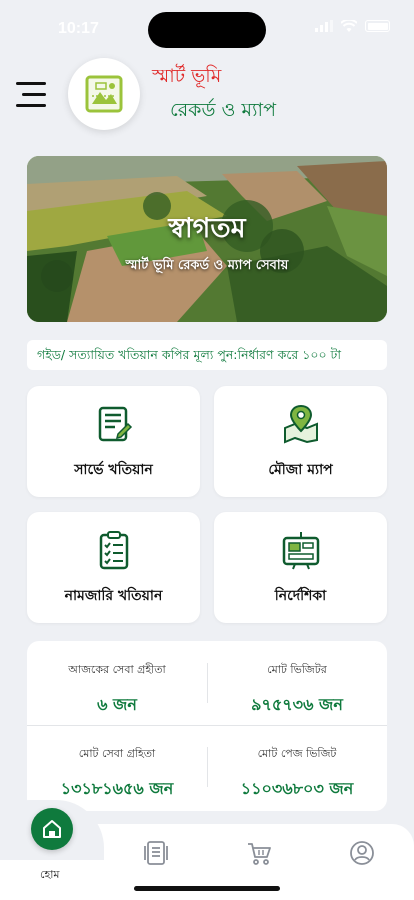  Describe the element at coordinates (300, 470) in the screenshot. I see `card-label: মৌজা ম্যাপ` at that location.